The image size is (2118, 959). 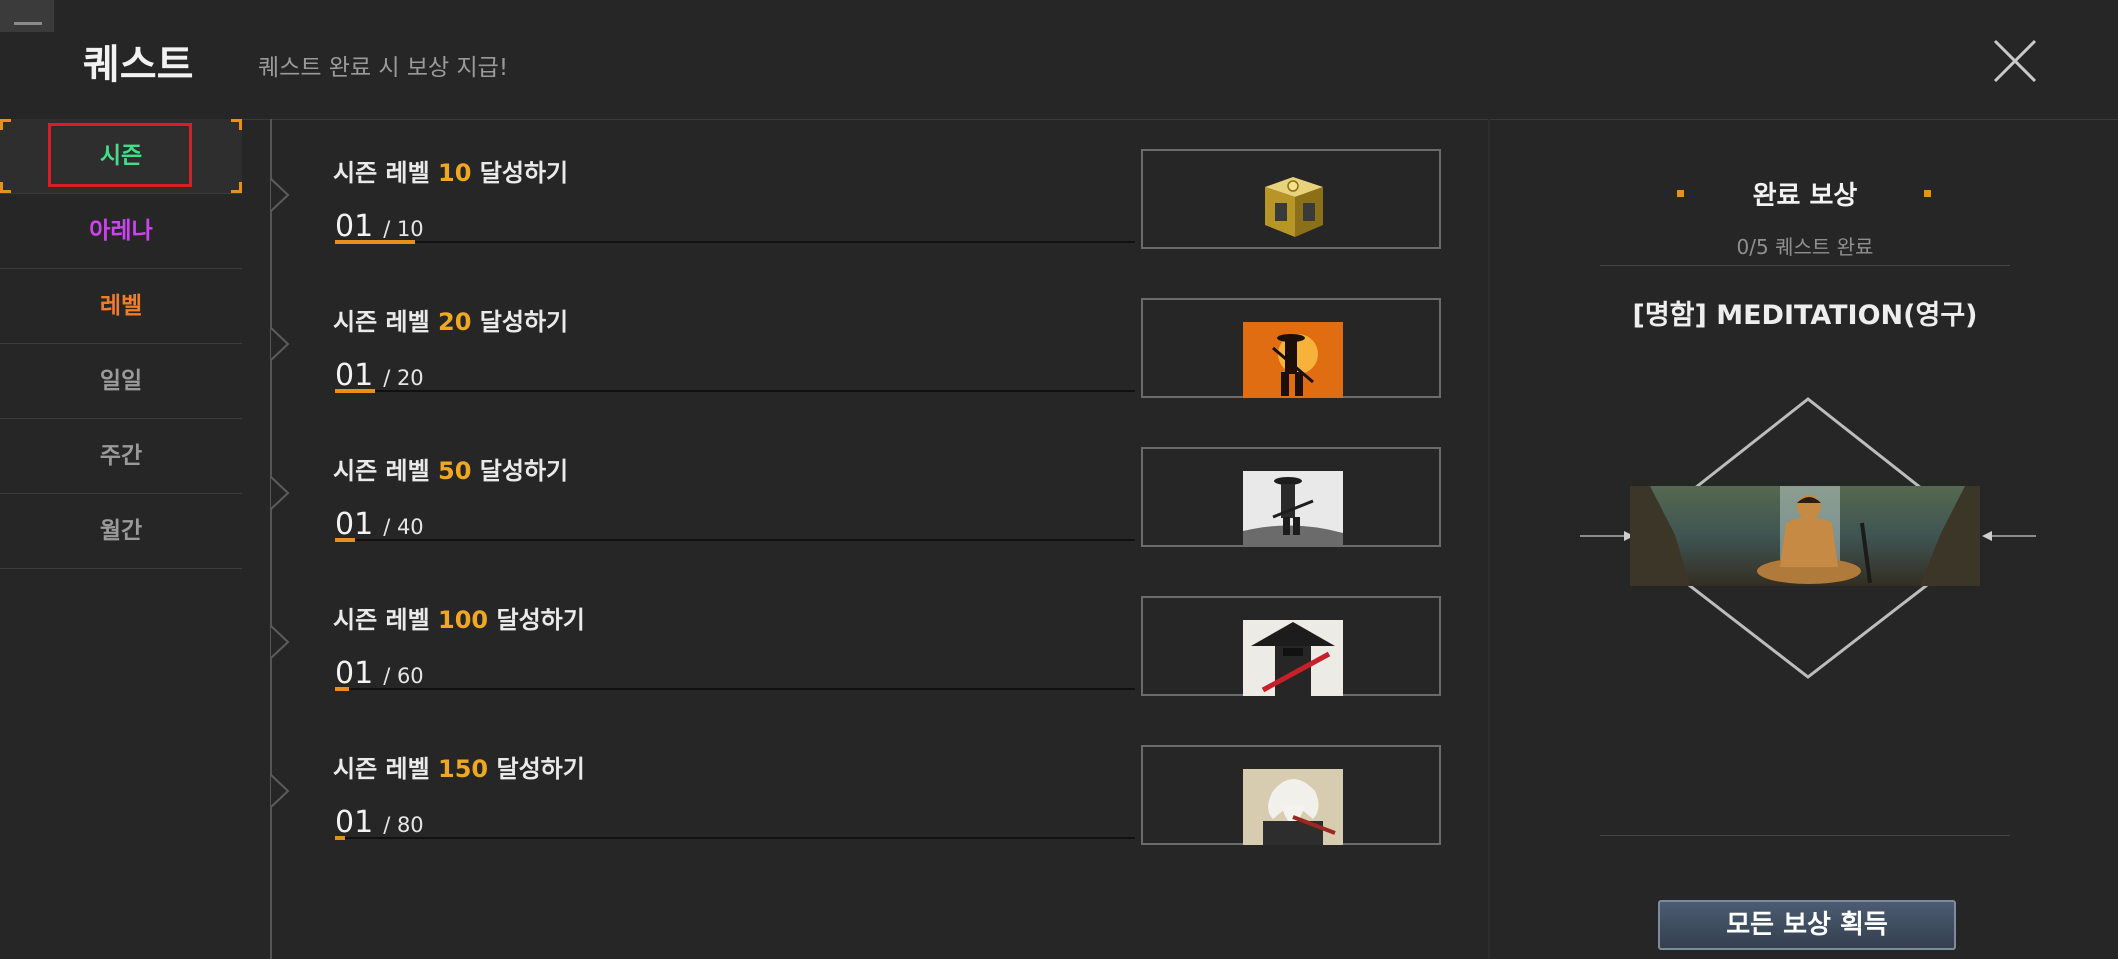 What do you see at coordinates (1805, 196) in the screenshot?
I see `reward-panel-title: 완료 보상` at bounding box center [1805, 196].